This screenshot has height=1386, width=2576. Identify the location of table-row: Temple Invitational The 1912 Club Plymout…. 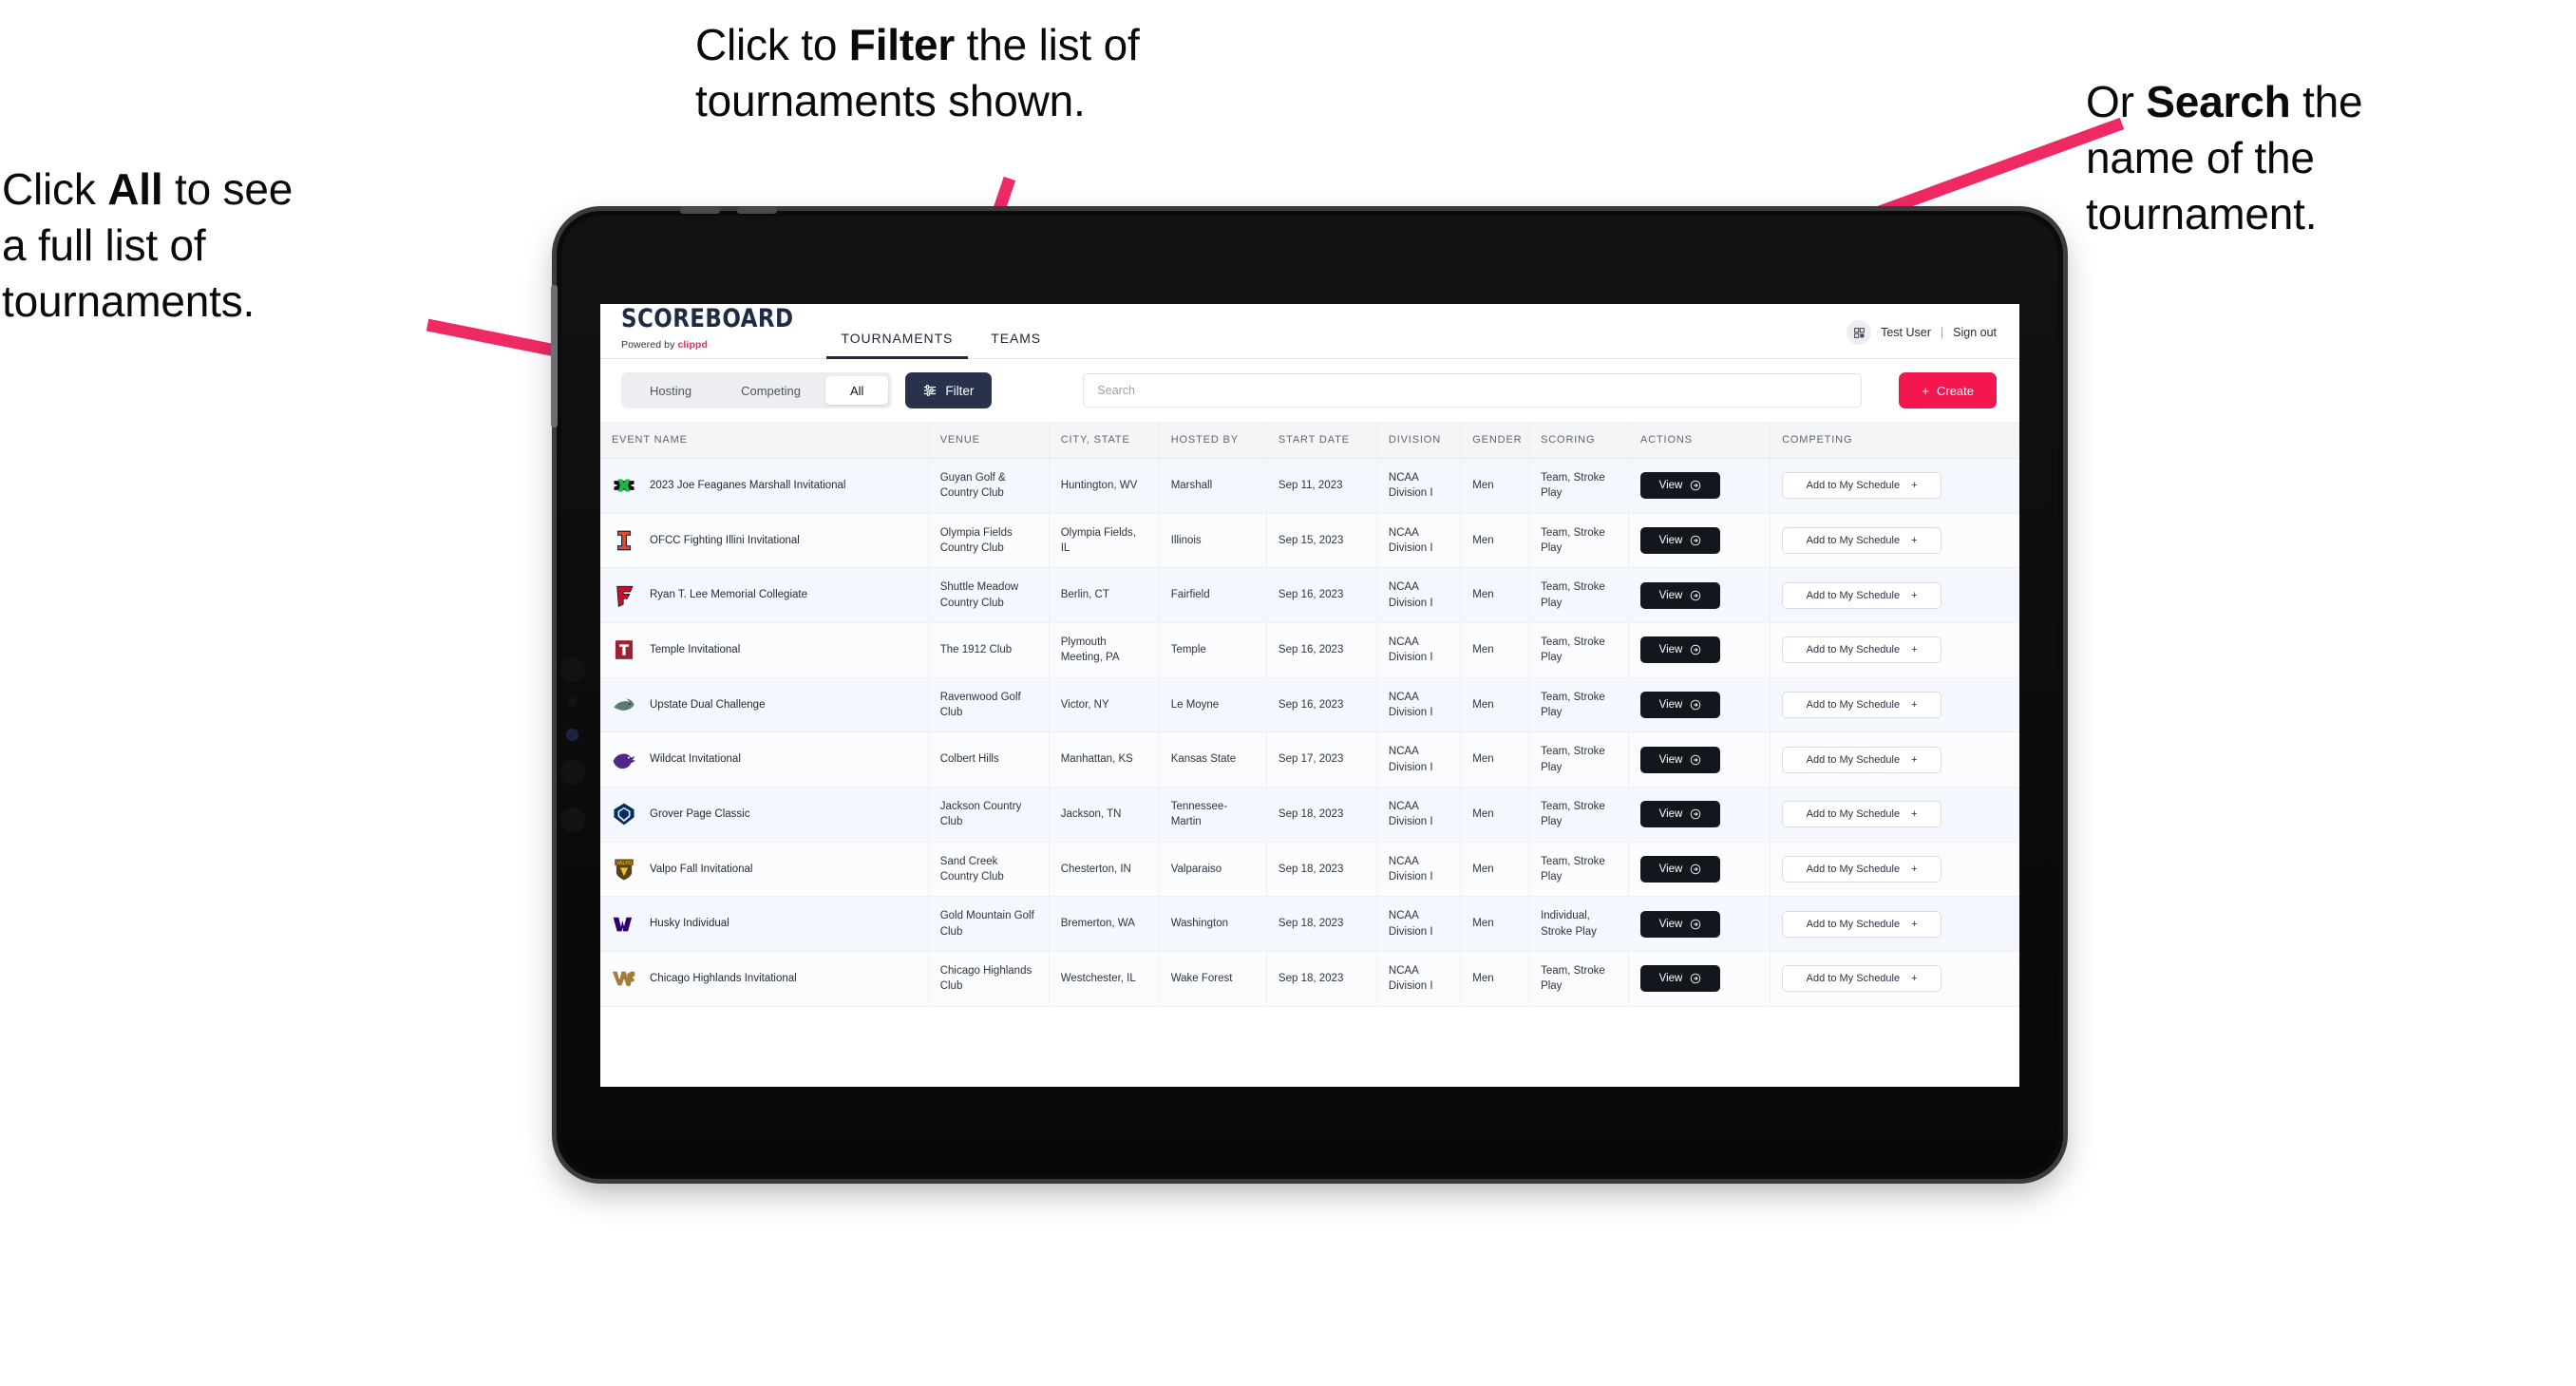
(1309, 650).